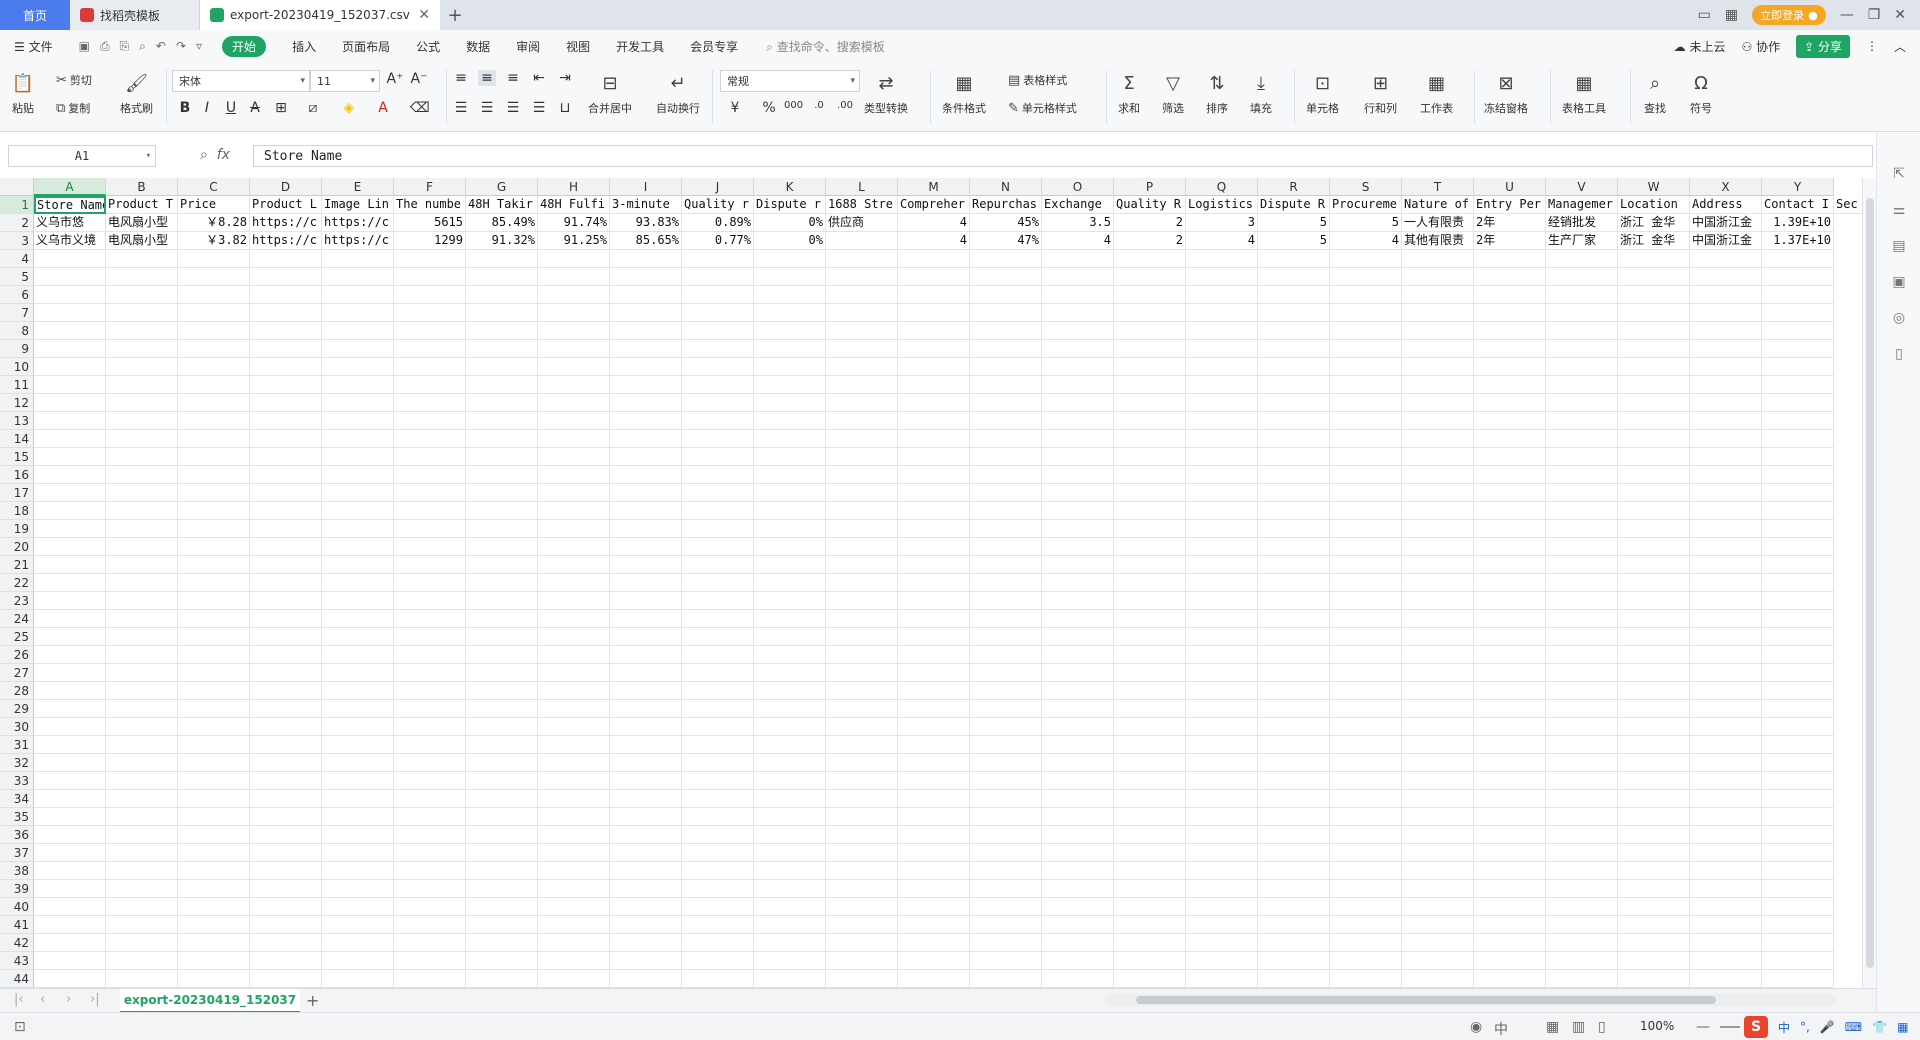  What do you see at coordinates (1870, 583) in the screenshot?
I see `vertical-scroll-thumb` at bounding box center [1870, 583].